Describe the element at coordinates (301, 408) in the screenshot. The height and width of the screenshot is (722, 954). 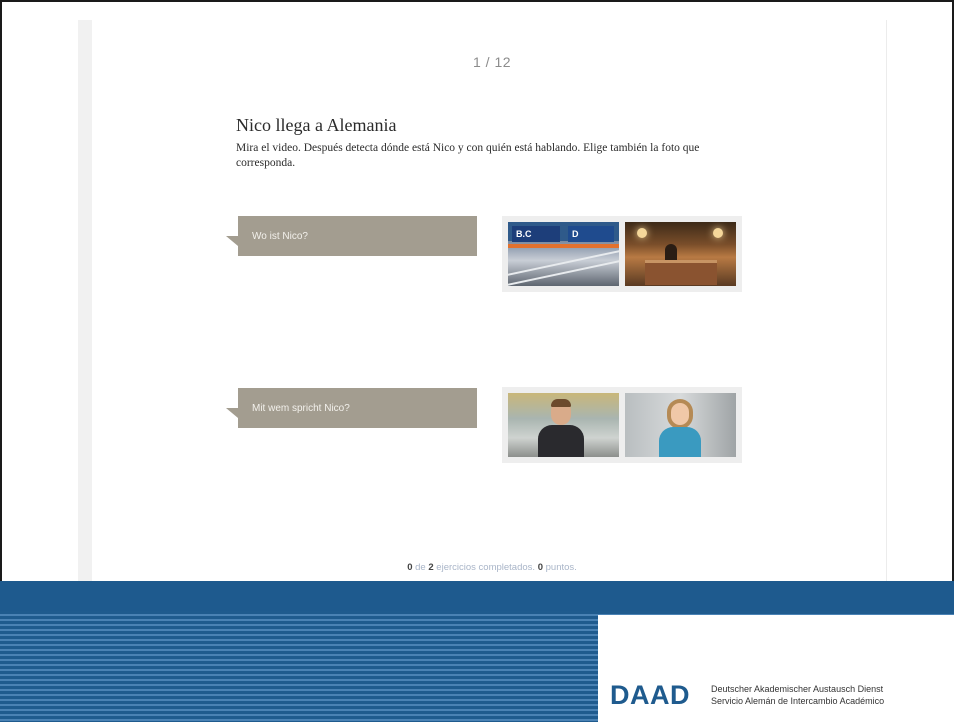
I see `question-label: Mit wem spricht Nico?` at that location.